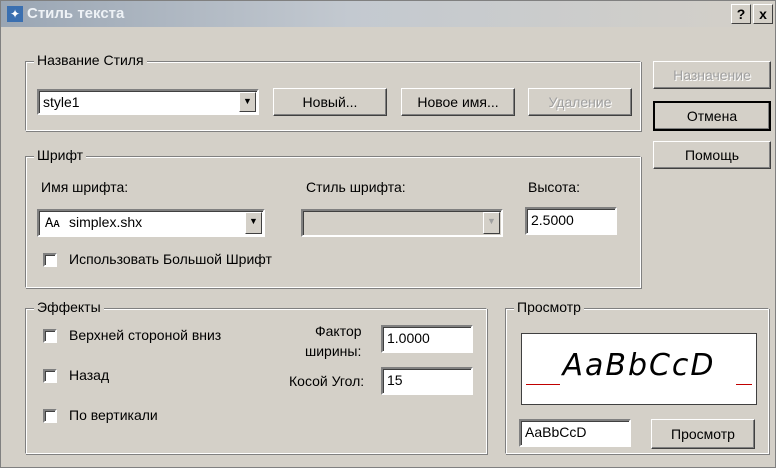  I want to click on delete-style-button: Удаление, so click(580, 102).